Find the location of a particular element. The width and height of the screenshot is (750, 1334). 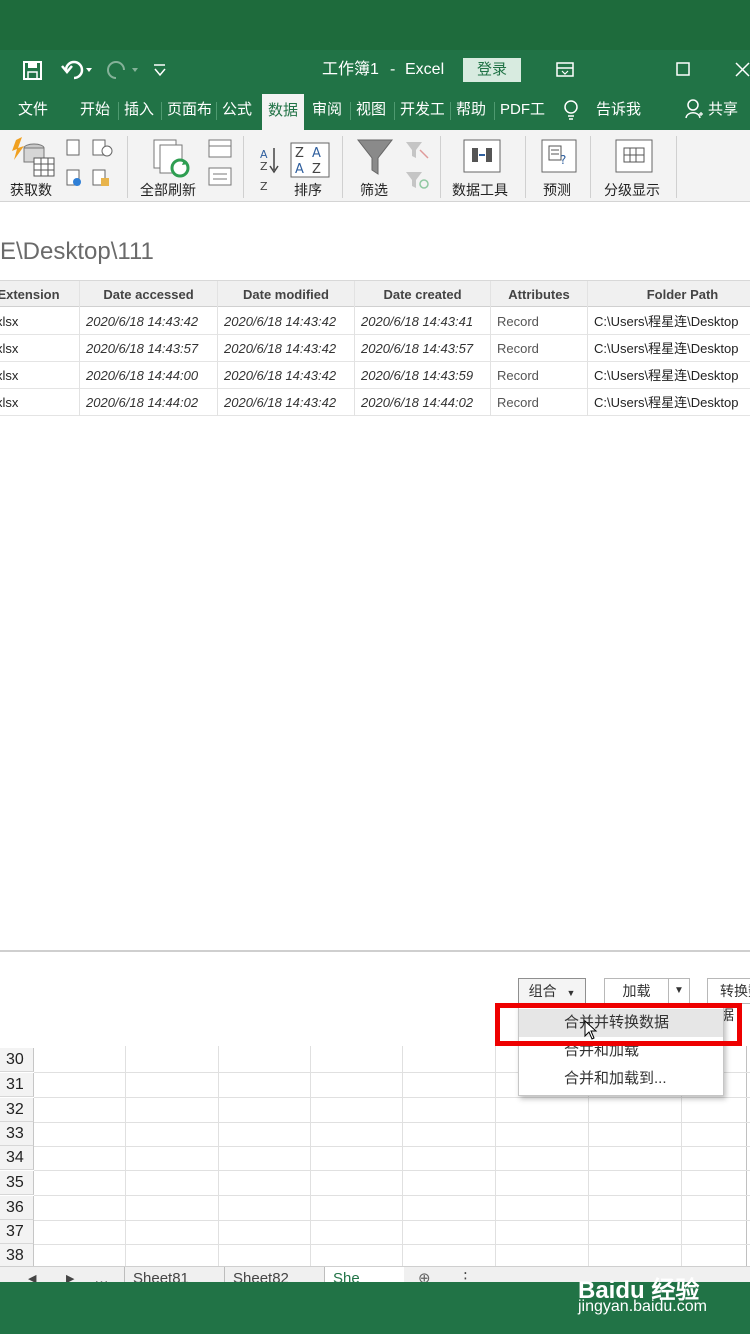

tab-splitter-icon: ⋮ is located at coordinates (465, 1274).